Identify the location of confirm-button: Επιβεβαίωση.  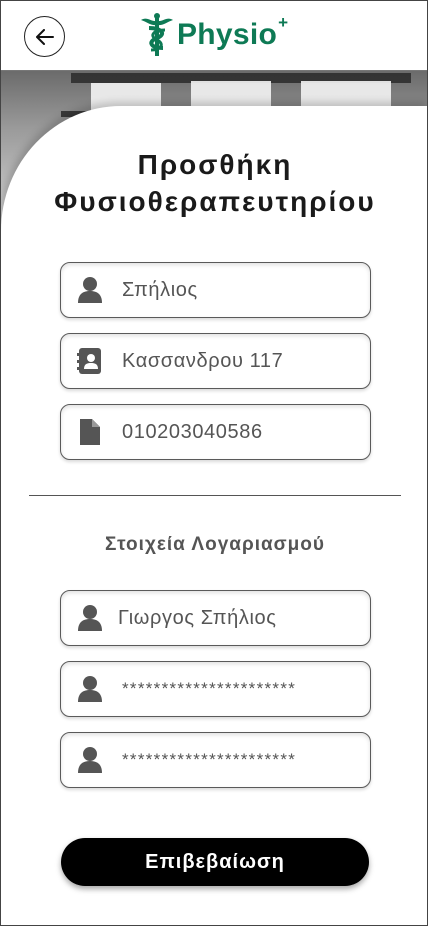
(215, 862).